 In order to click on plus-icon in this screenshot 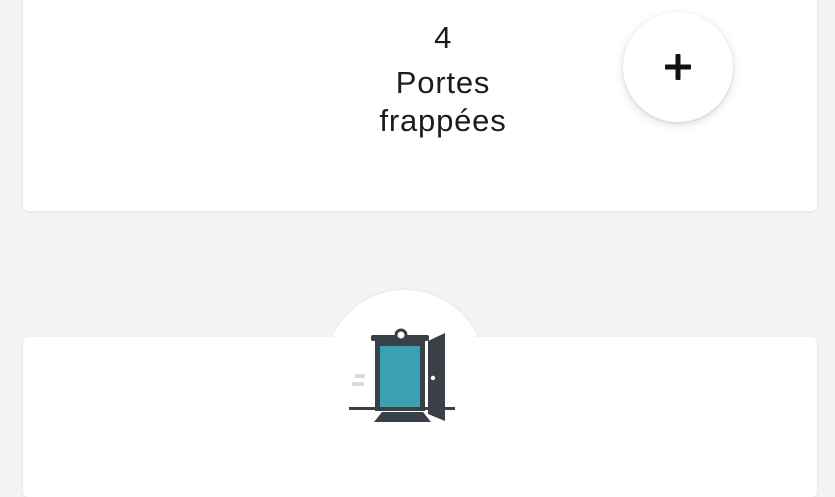, I will do `click(678, 67)`.